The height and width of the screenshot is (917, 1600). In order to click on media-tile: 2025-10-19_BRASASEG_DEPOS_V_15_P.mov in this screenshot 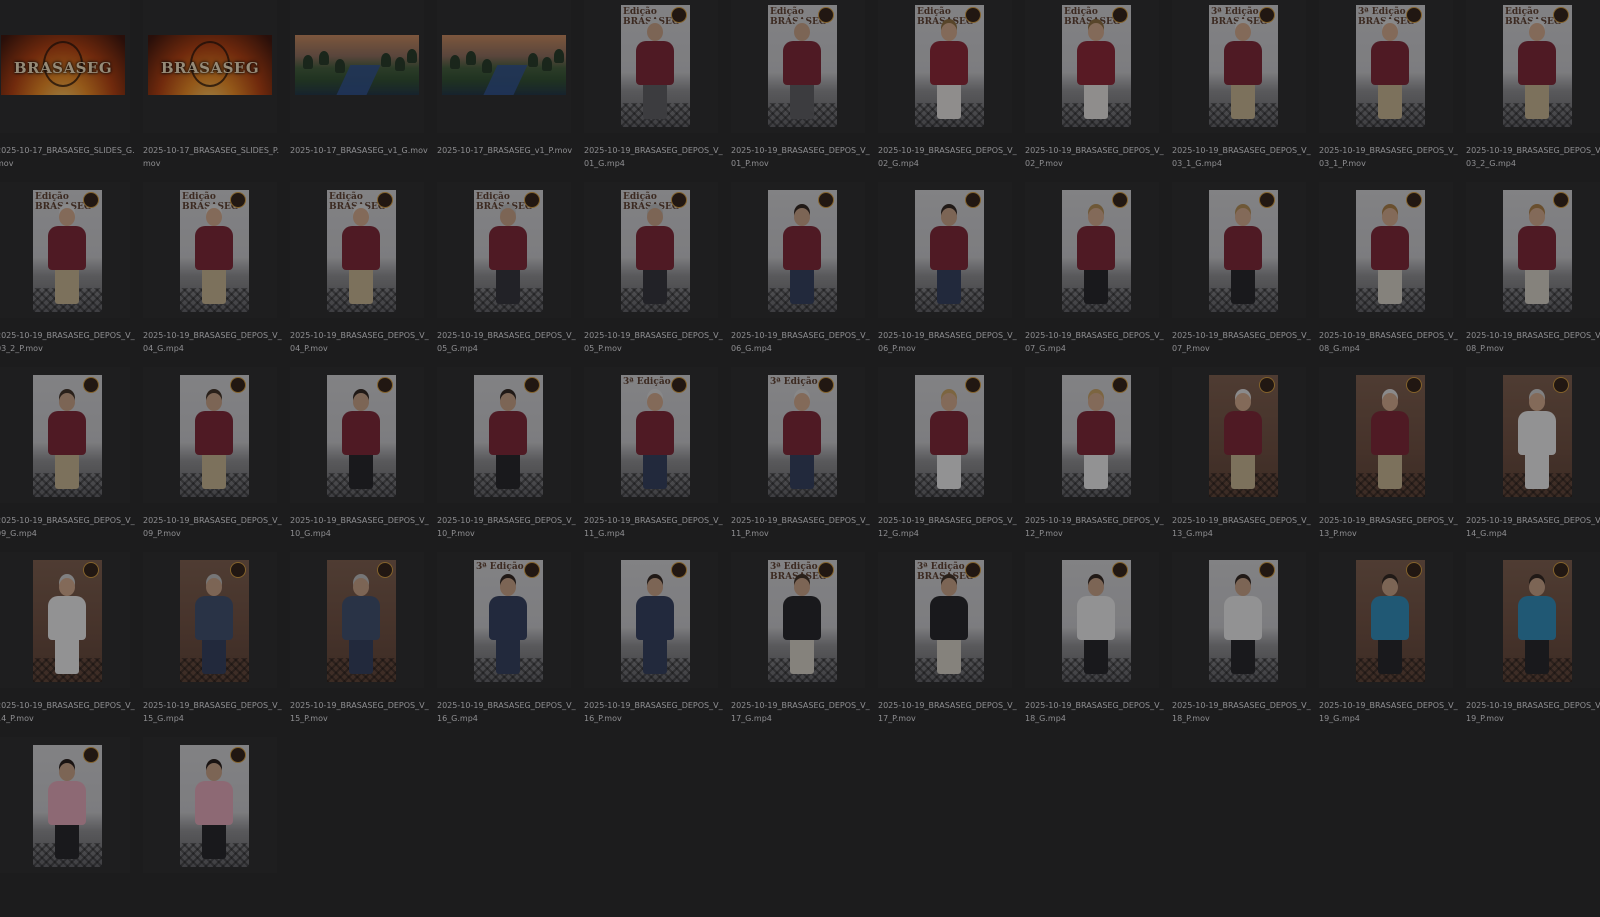, I will do `click(359, 642)`.